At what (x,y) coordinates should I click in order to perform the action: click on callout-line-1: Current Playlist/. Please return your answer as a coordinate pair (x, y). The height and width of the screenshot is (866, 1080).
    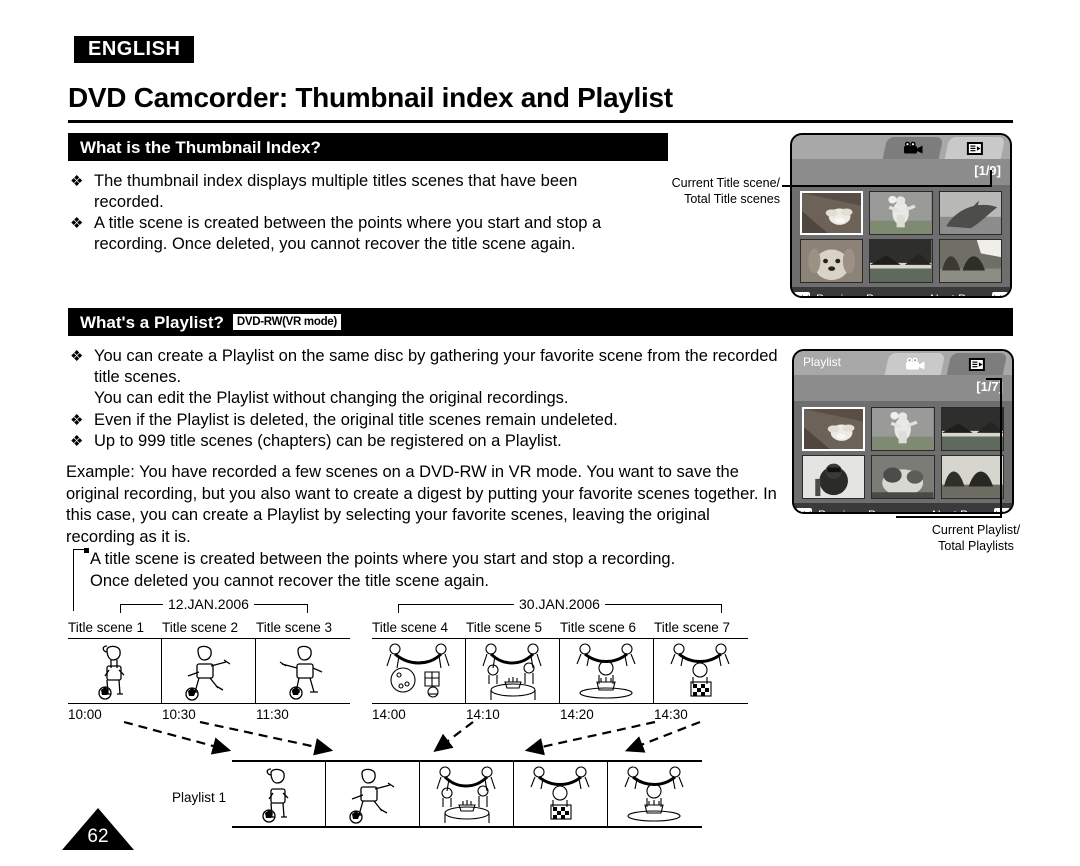
    Looking at the image, I should click on (976, 530).